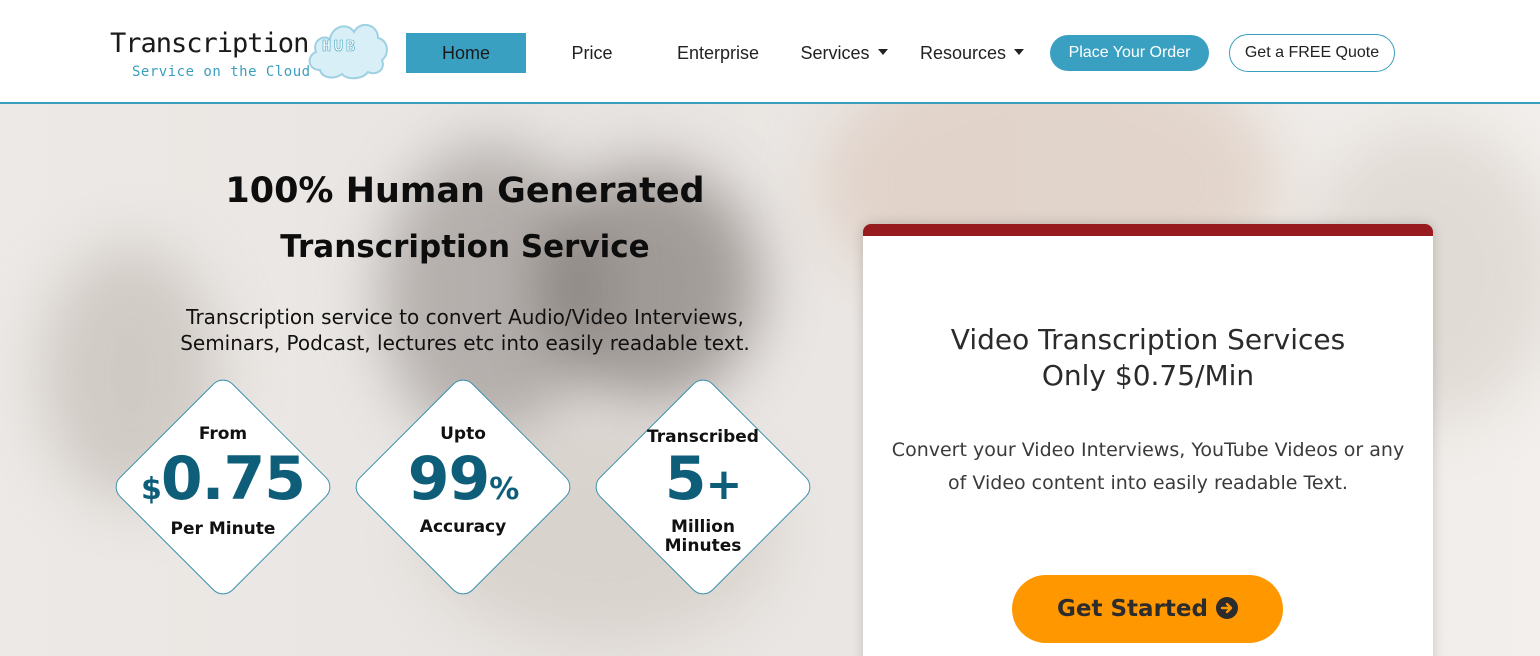  What do you see at coordinates (1132, 609) in the screenshot?
I see `get-started-label: Get Started` at bounding box center [1132, 609].